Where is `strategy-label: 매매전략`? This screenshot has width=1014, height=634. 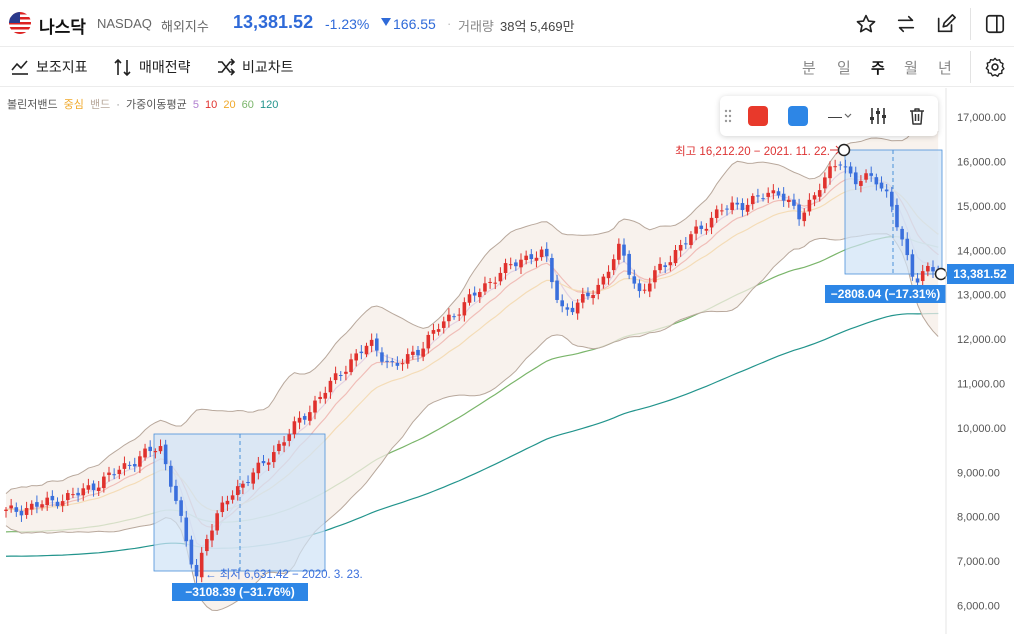
strategy-label: 매매전략 is located at coordinates (165, 67).